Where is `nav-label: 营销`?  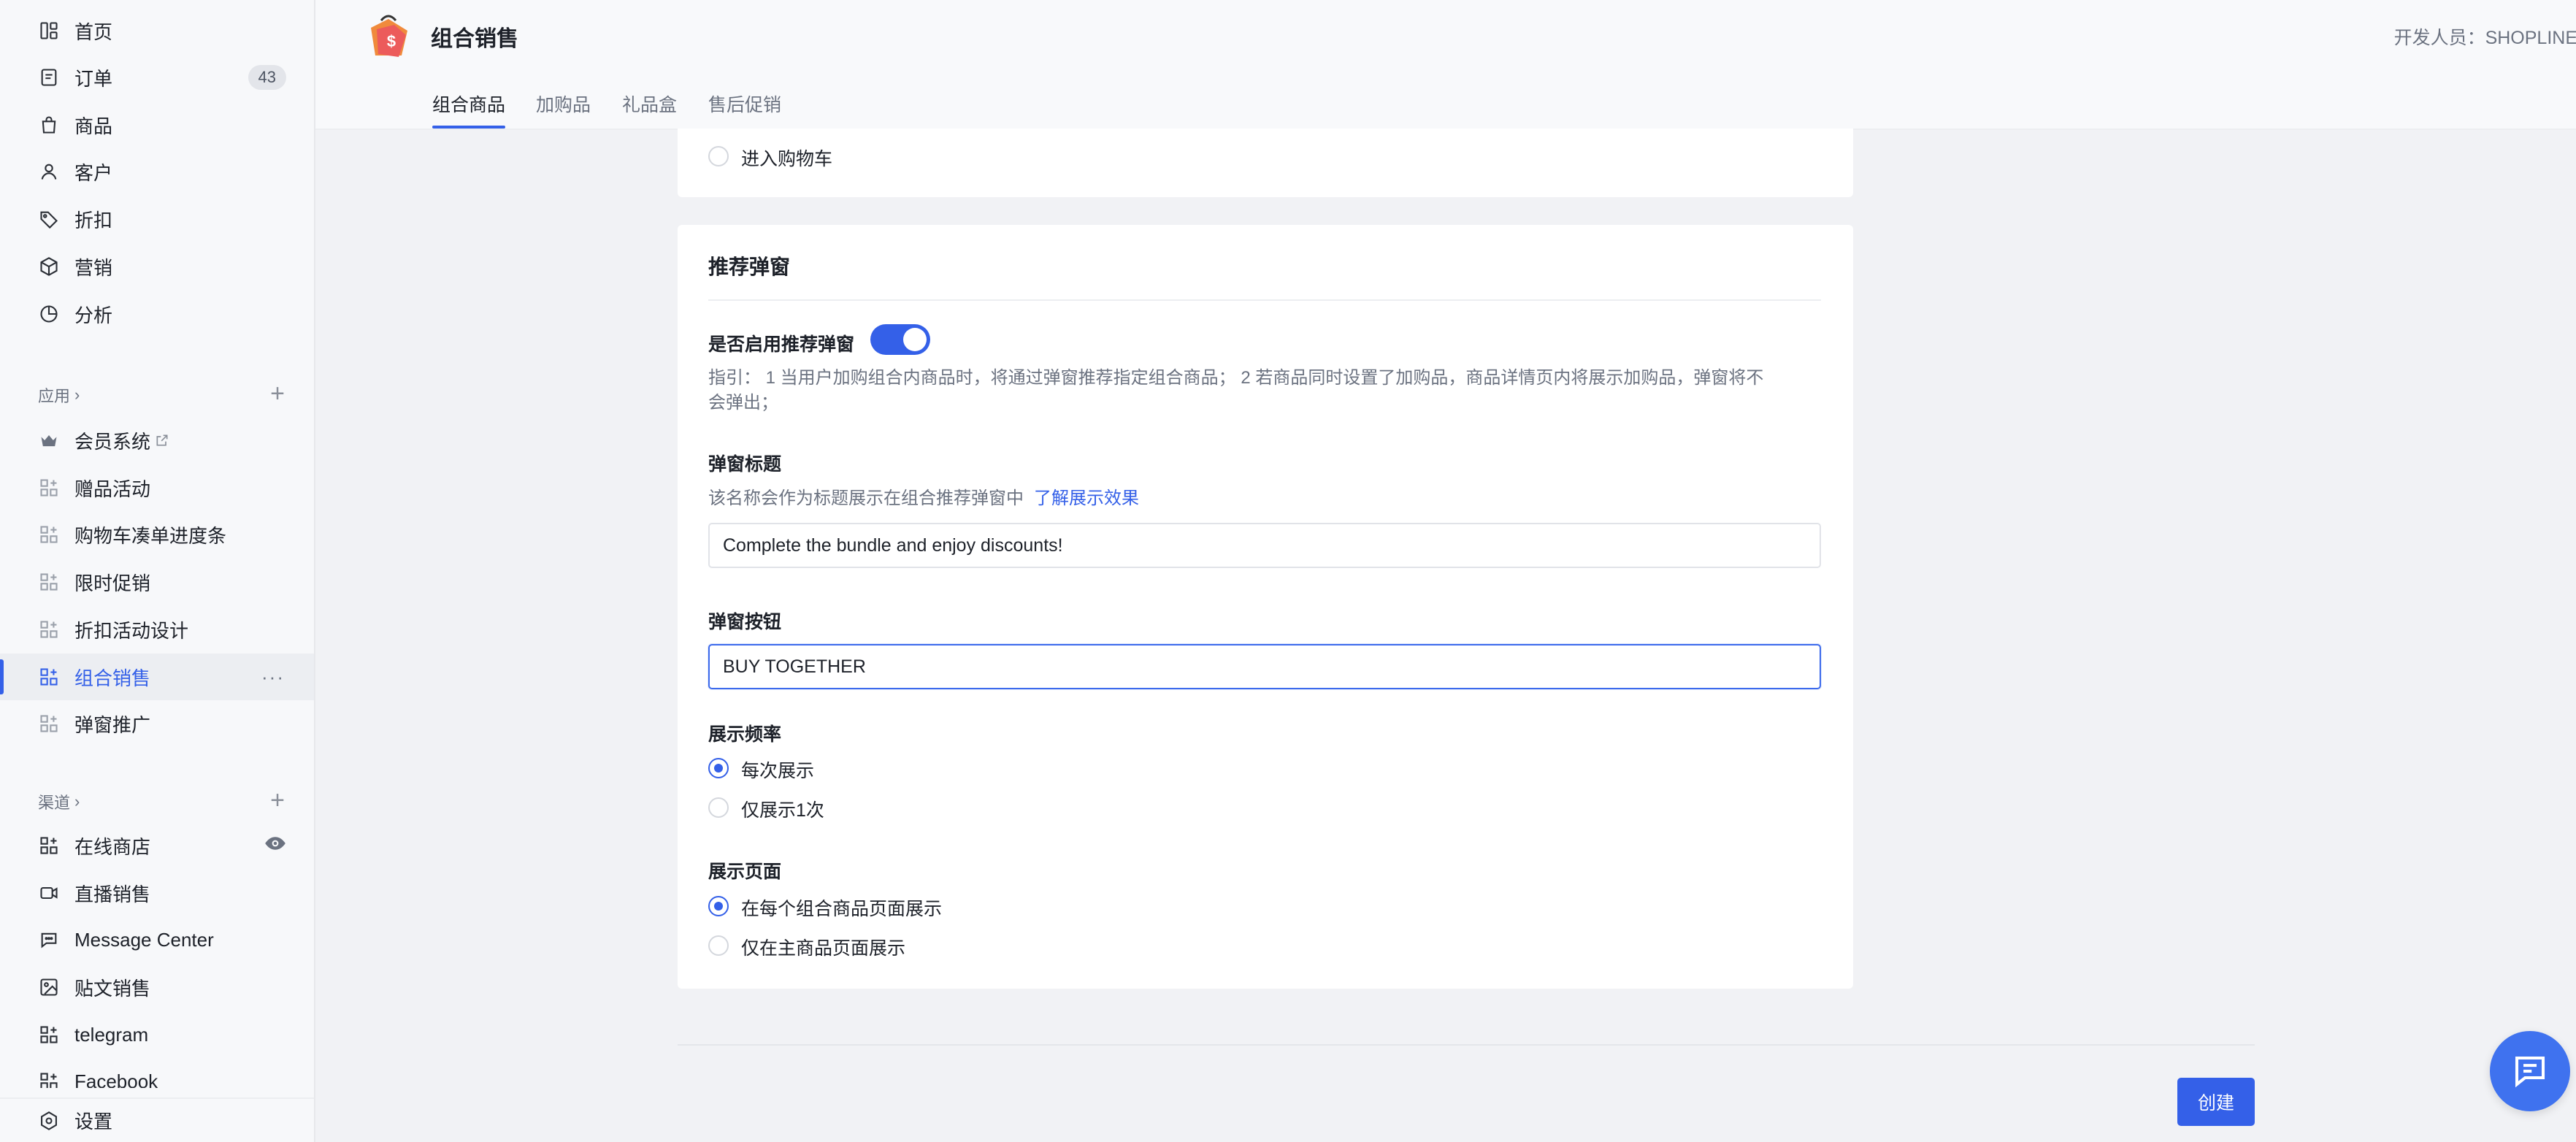 nav-label: 营销 is located at coordinates (93, 267).